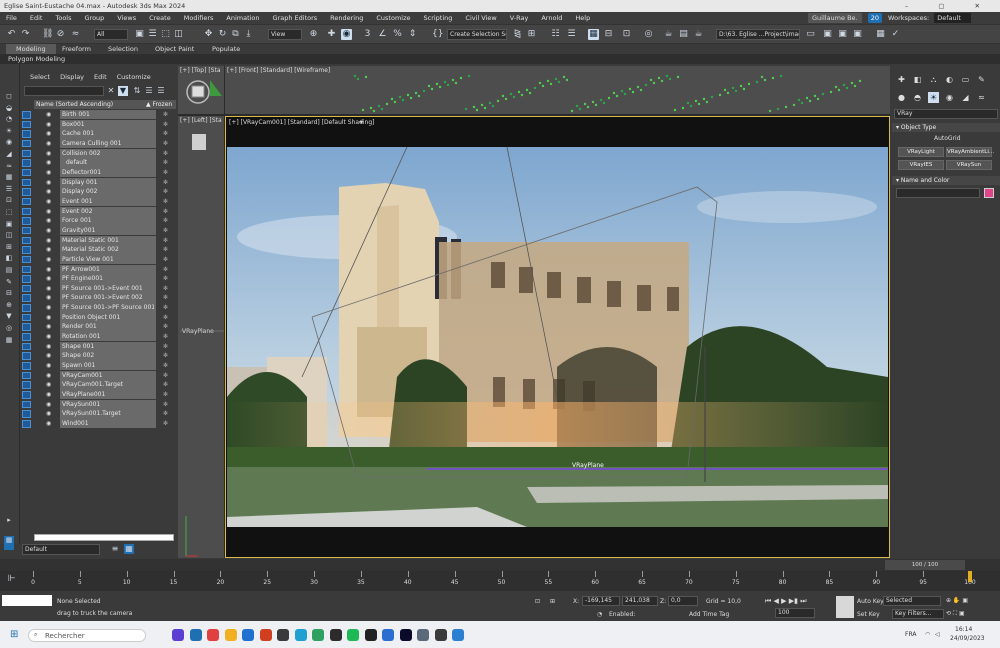 This screenshot has height=648, width=1000. I want to click on modify-tab-icon: ◧, so click(917, 79).